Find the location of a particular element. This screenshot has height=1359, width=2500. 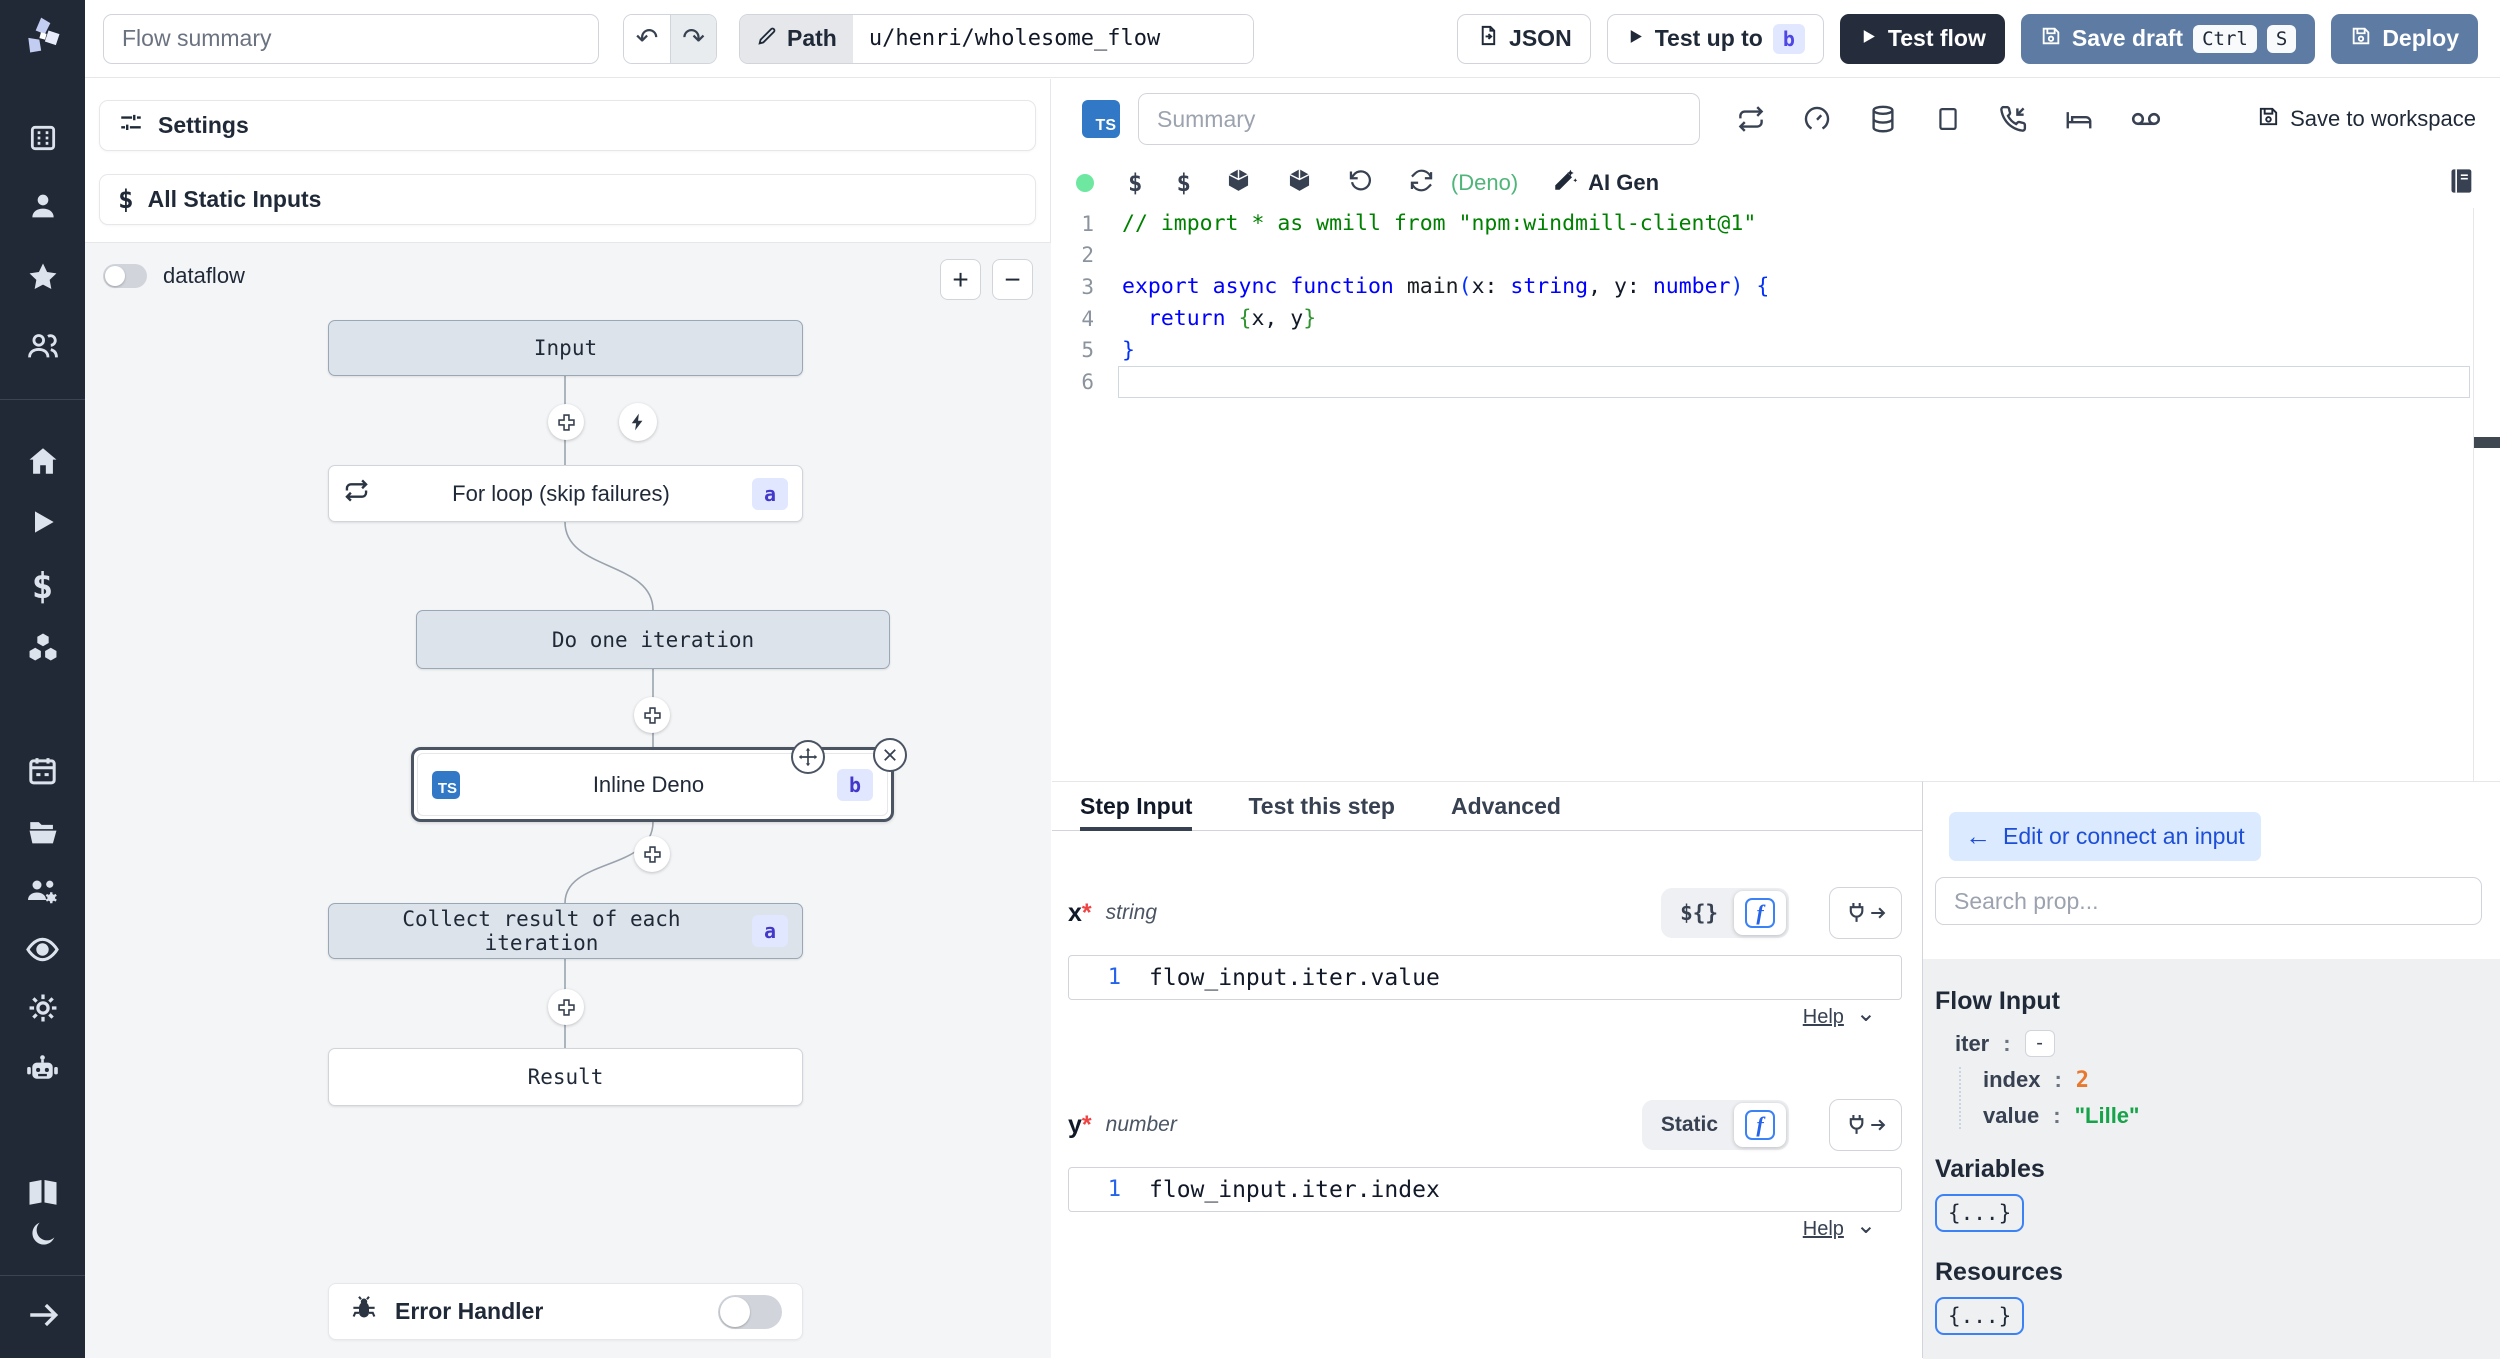

path-button-label: Path is located at coordinates (812, 38).